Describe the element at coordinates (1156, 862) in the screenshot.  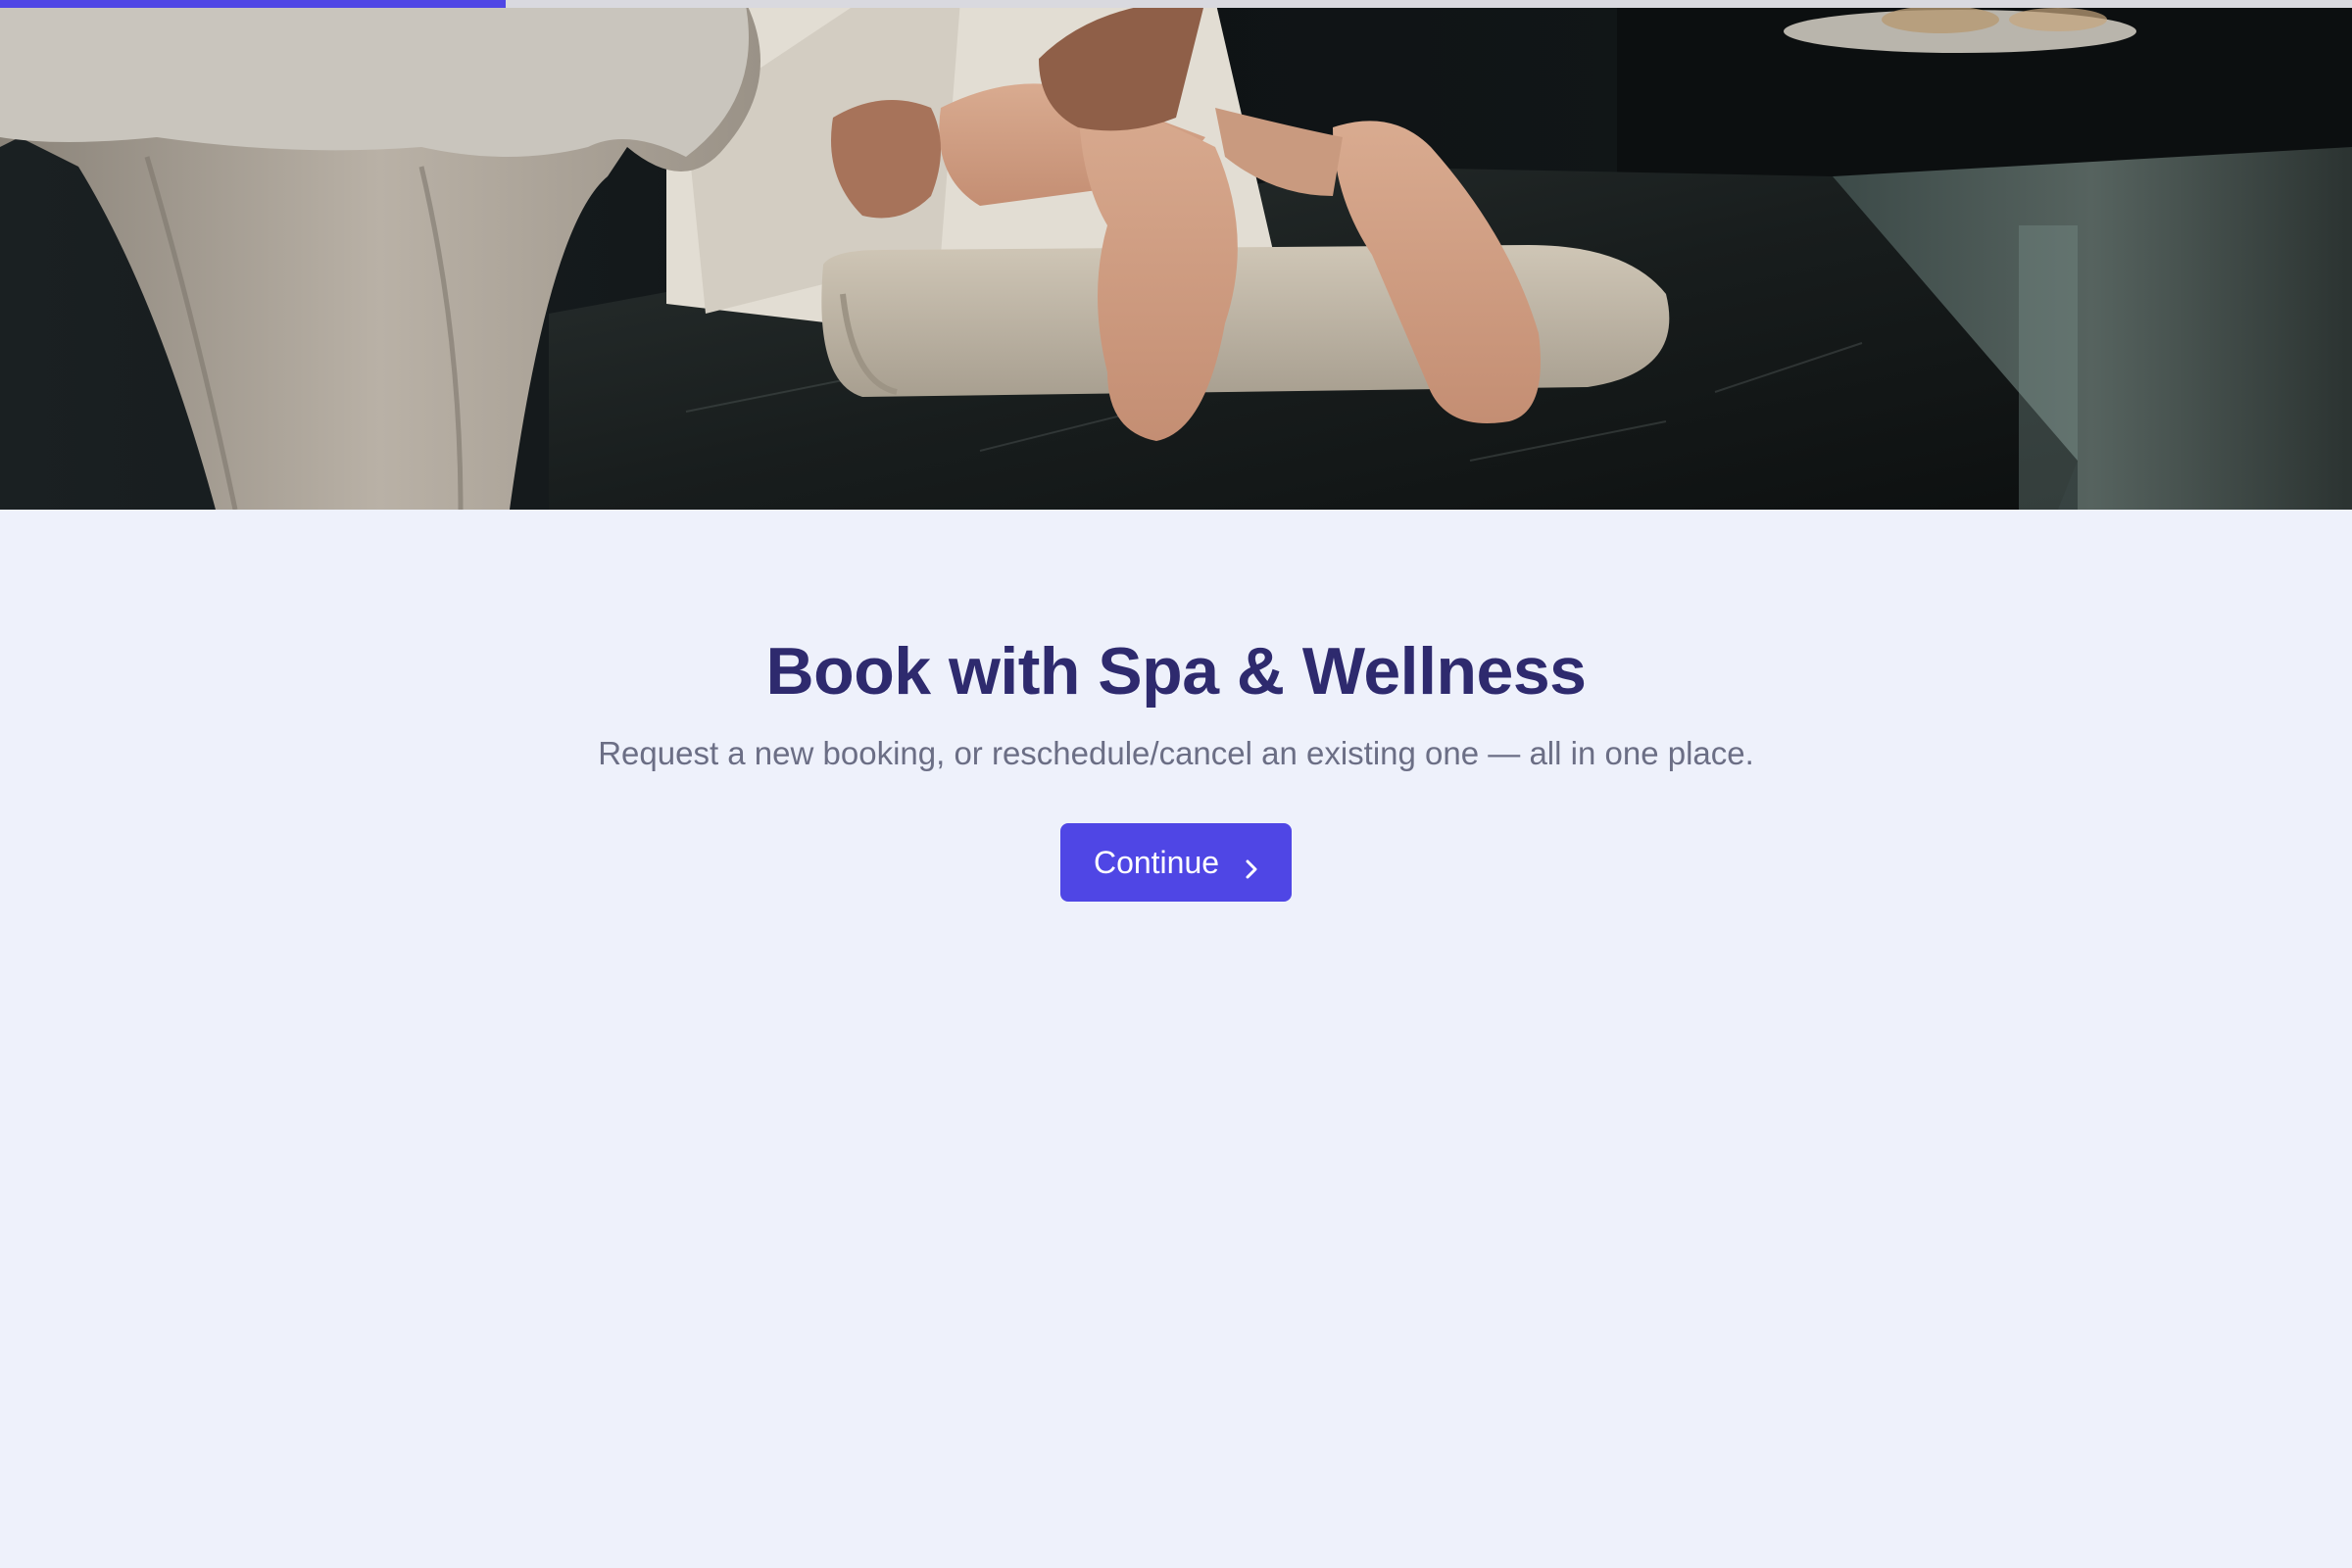
I see `continue-button-label: Continue` at that location.